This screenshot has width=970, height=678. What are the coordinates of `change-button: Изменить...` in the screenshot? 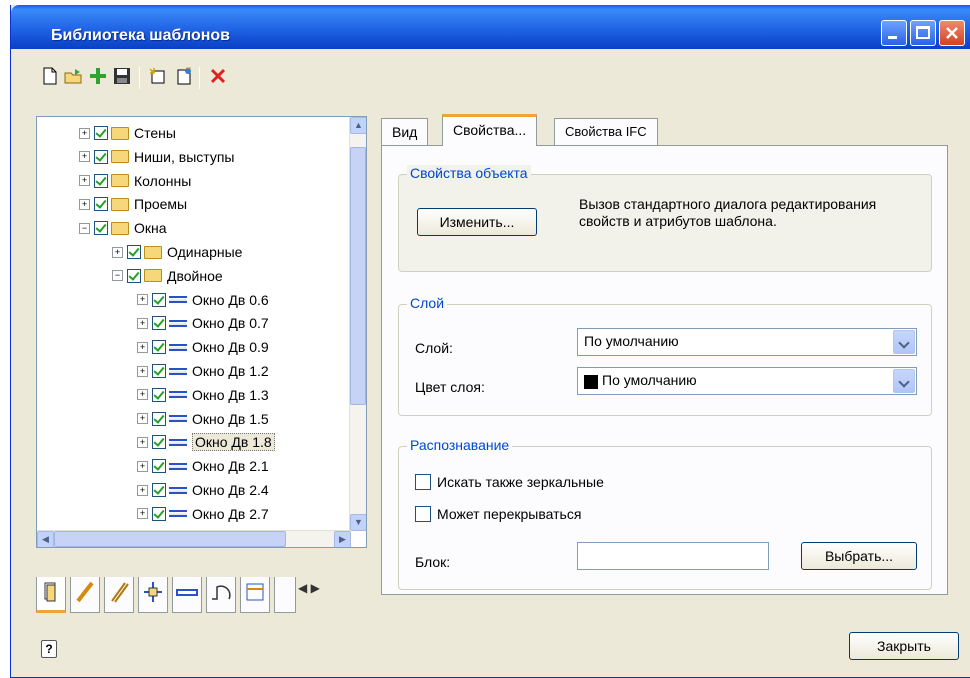 It's located at (477, 222).